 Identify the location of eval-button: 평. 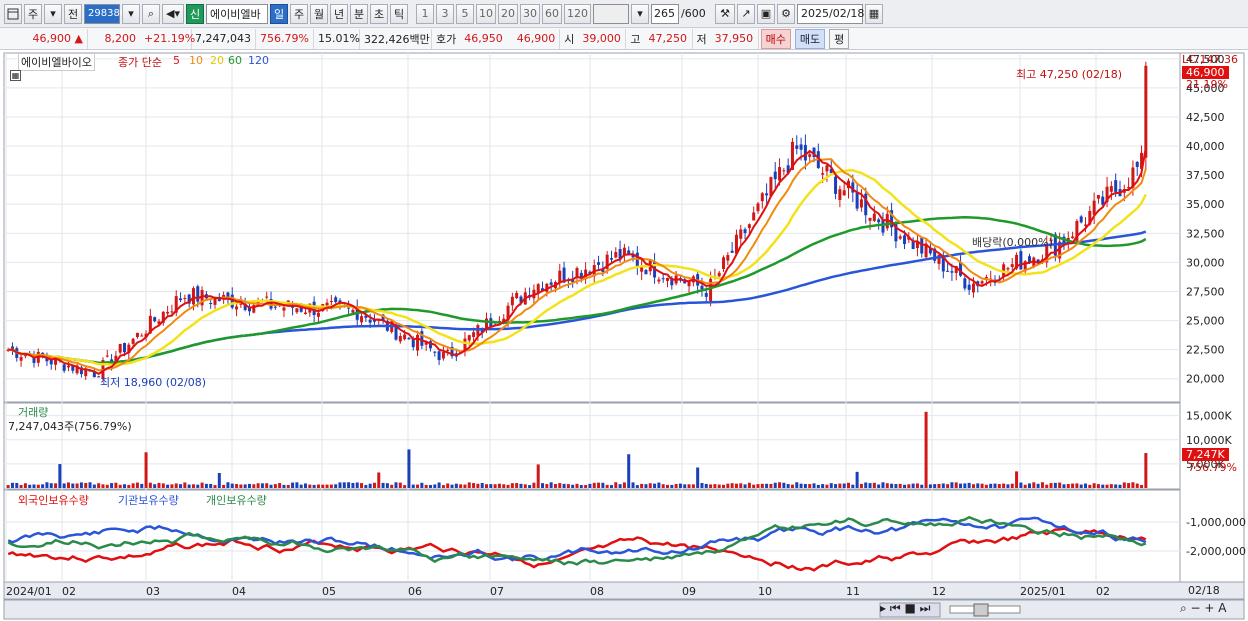
(839, 38).